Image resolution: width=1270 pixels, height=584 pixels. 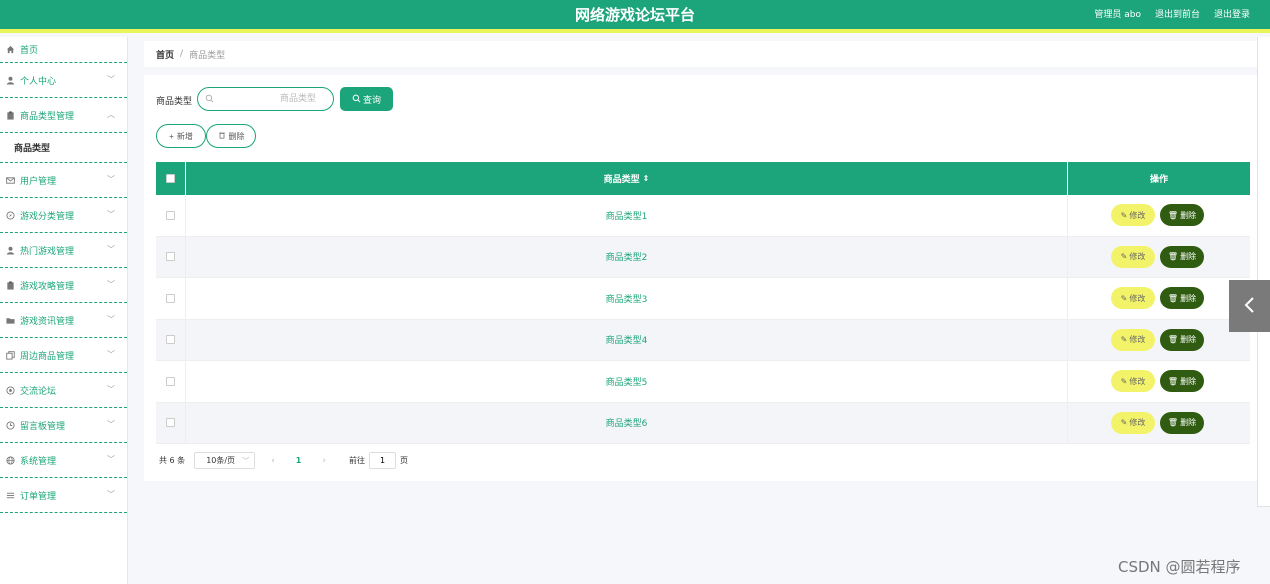 I want to click on sidebar-item-label: 游戏攻略管理, so click(x=47, y=286).